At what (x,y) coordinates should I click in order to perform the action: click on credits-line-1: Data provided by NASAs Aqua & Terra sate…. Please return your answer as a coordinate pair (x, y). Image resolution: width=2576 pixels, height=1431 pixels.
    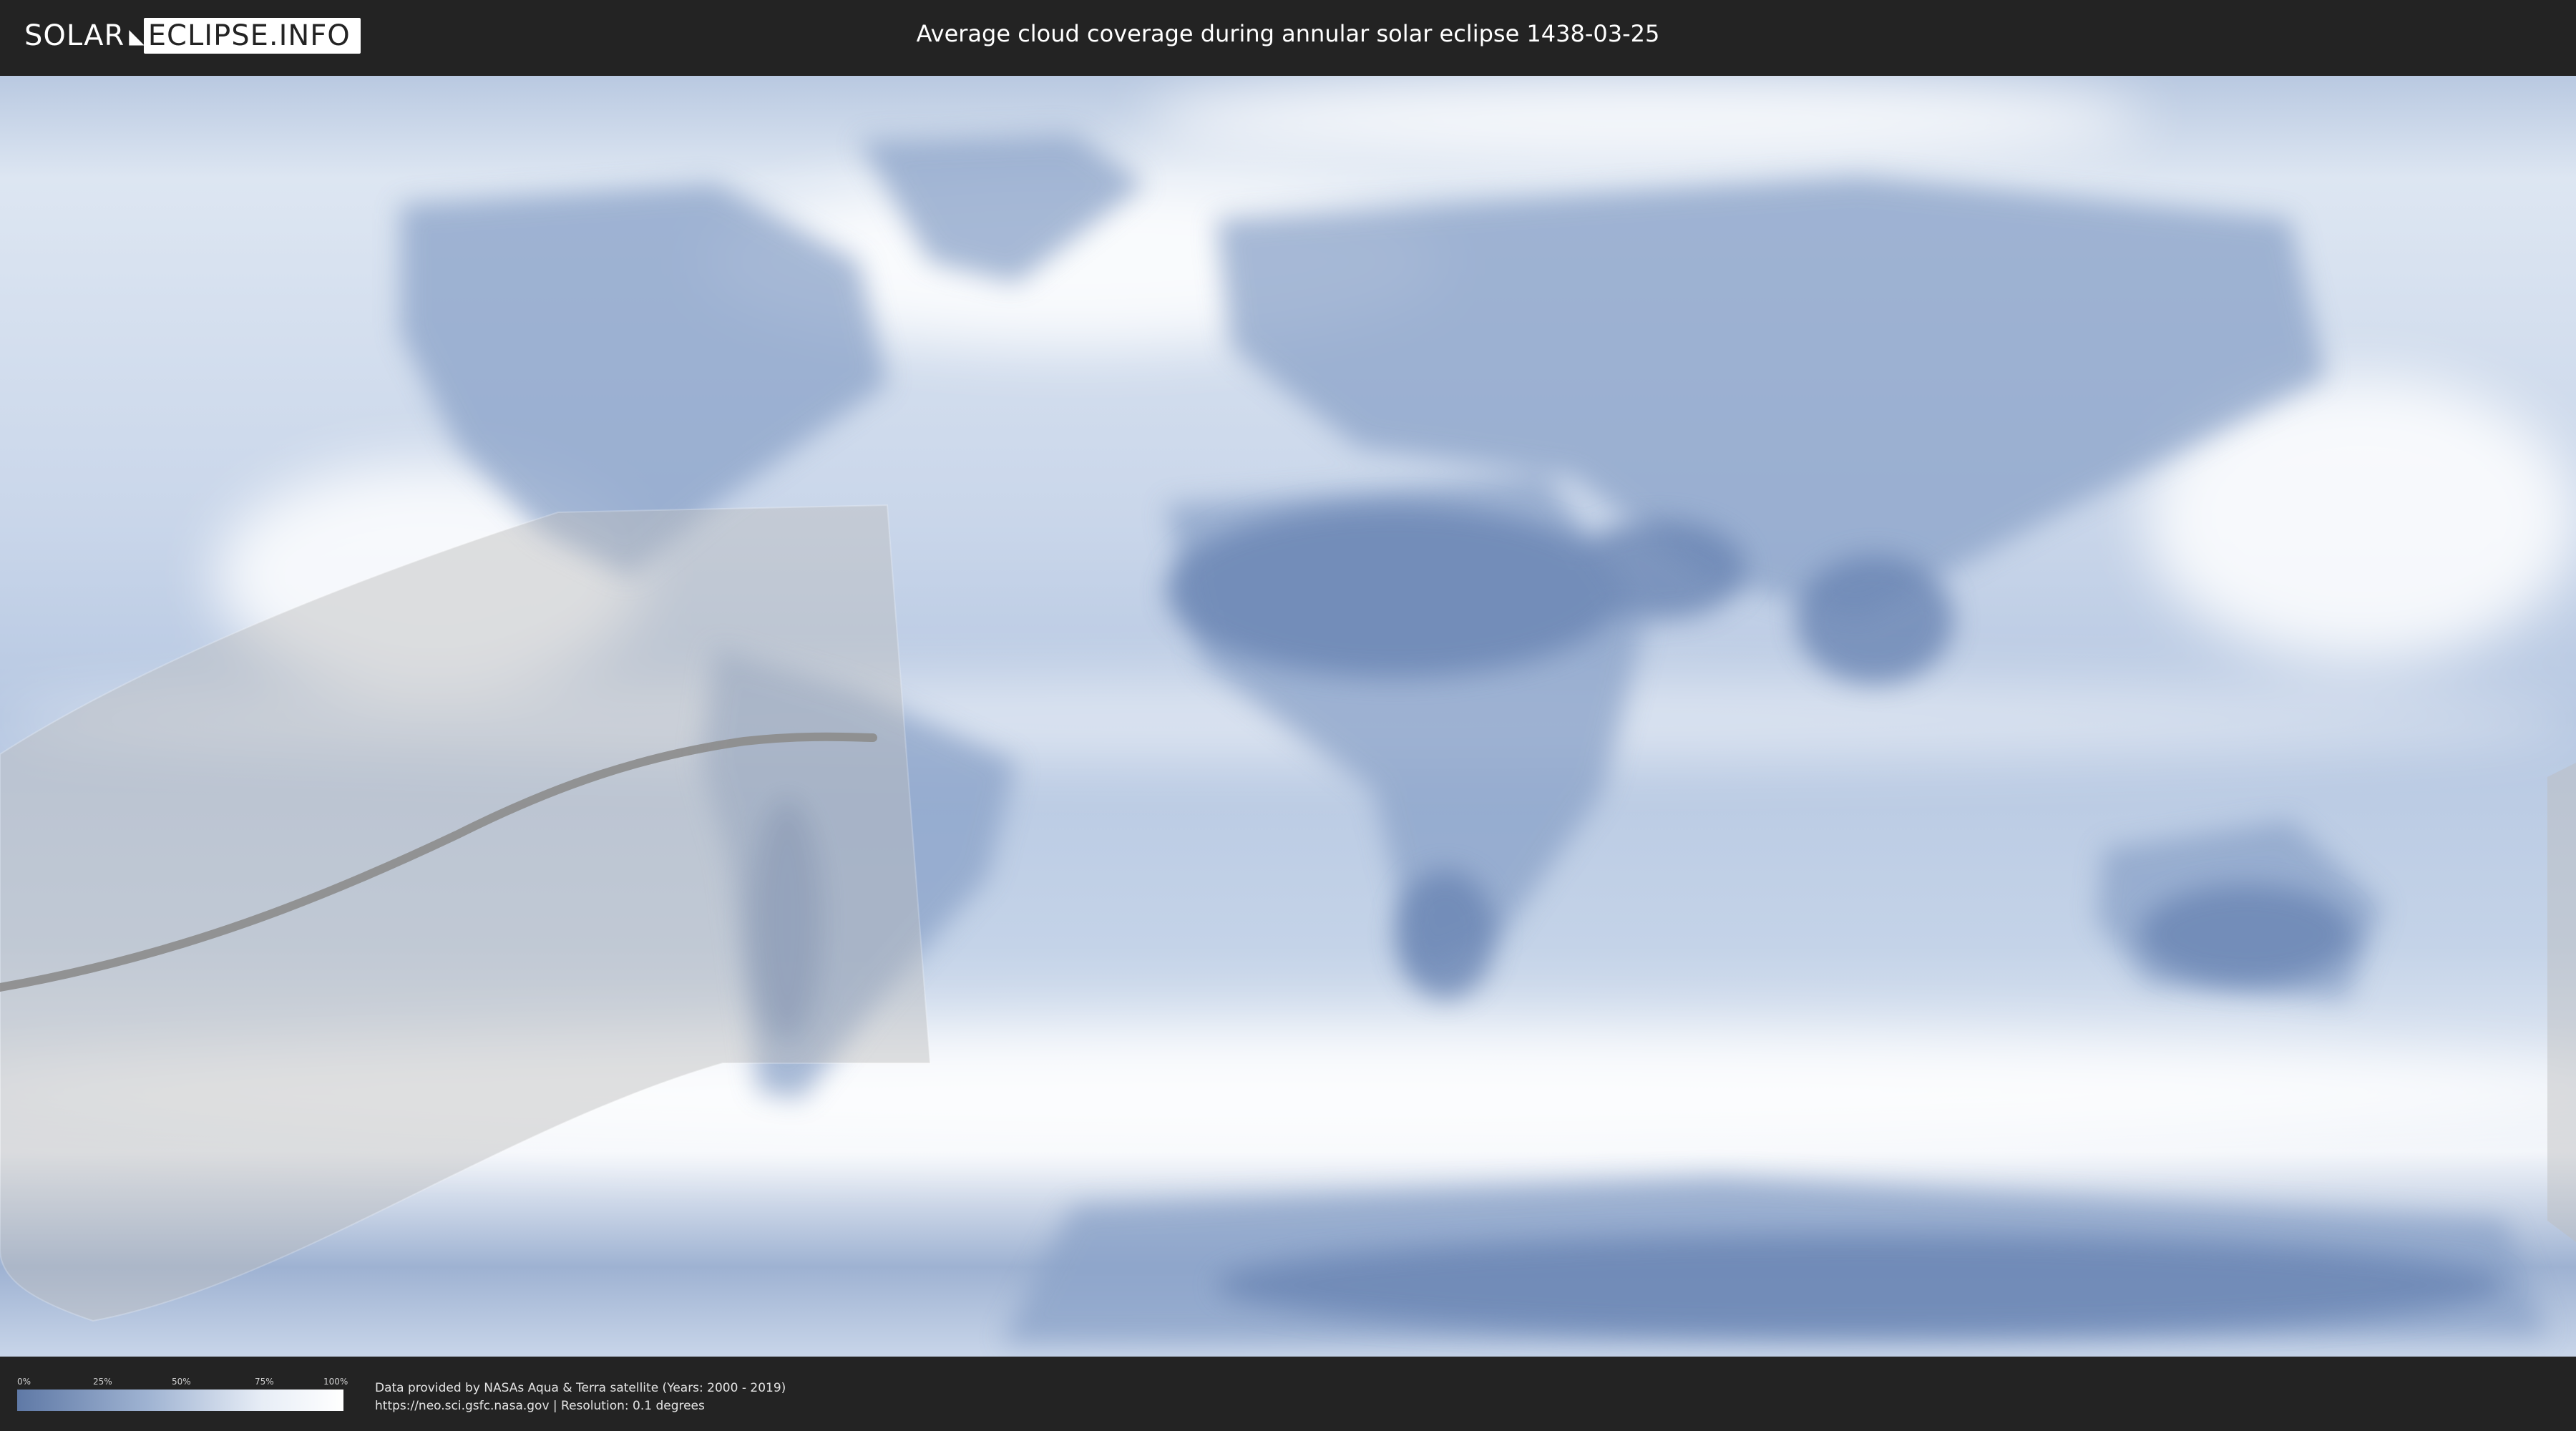
    Looking at the image, I should click on (580, 1388).